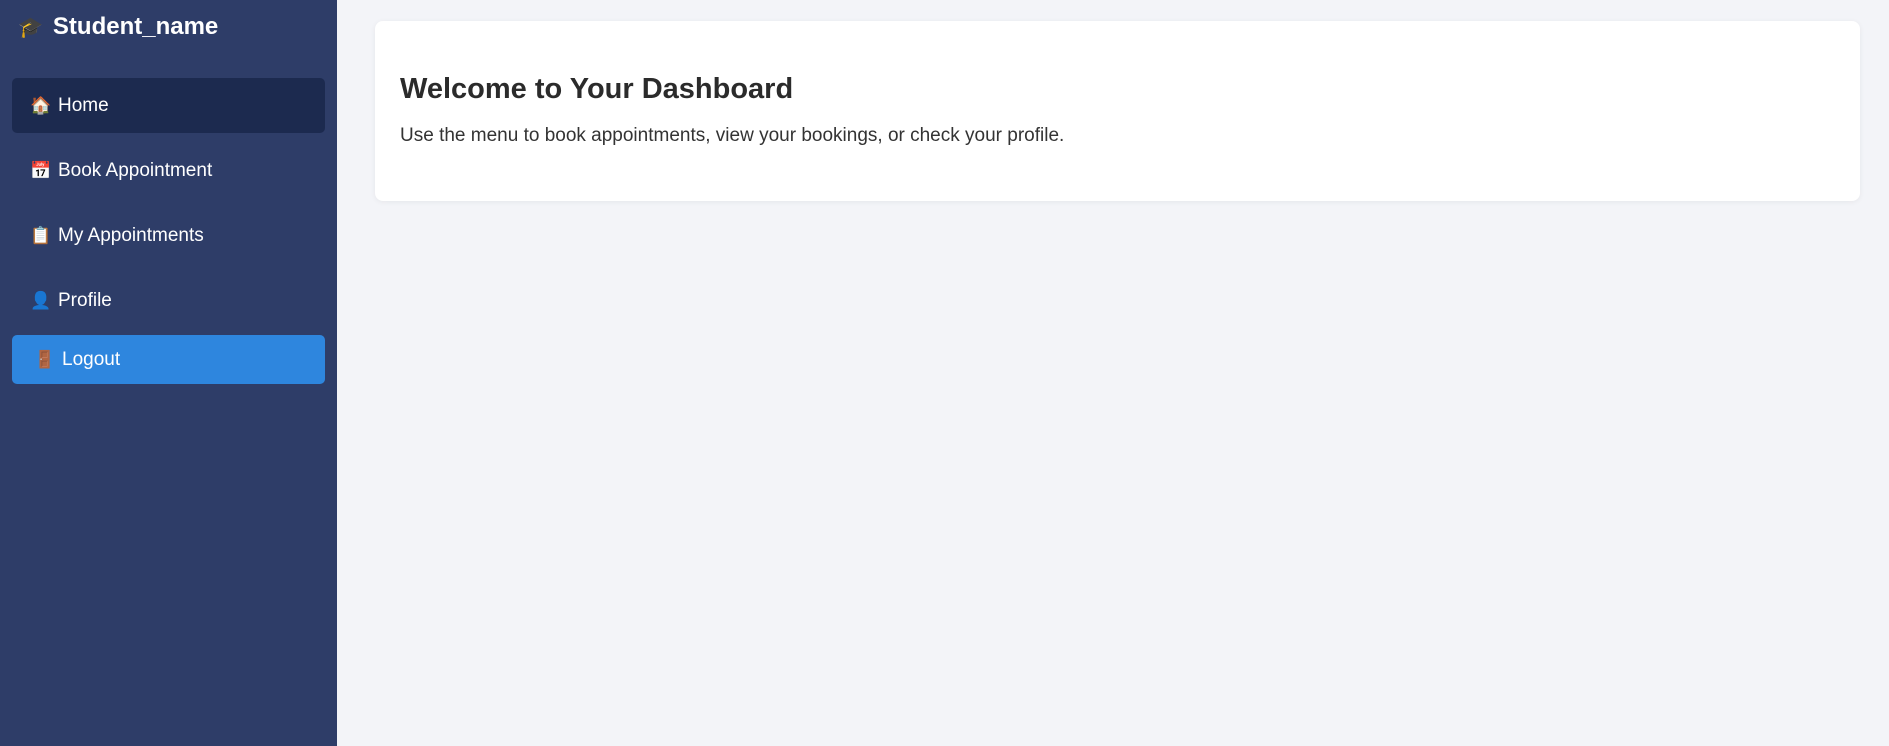 The image size is (1889, 746). What do you see at coordinates (85, 300) in the screenshot?
I see `sidebar-item-label: Profile` at bounding box center [85, 300].